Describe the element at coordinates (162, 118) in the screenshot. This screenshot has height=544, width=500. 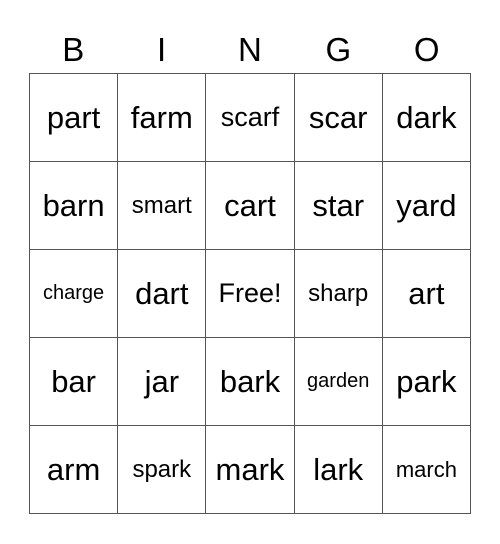
I see `bingo-cell: farm` at that location.